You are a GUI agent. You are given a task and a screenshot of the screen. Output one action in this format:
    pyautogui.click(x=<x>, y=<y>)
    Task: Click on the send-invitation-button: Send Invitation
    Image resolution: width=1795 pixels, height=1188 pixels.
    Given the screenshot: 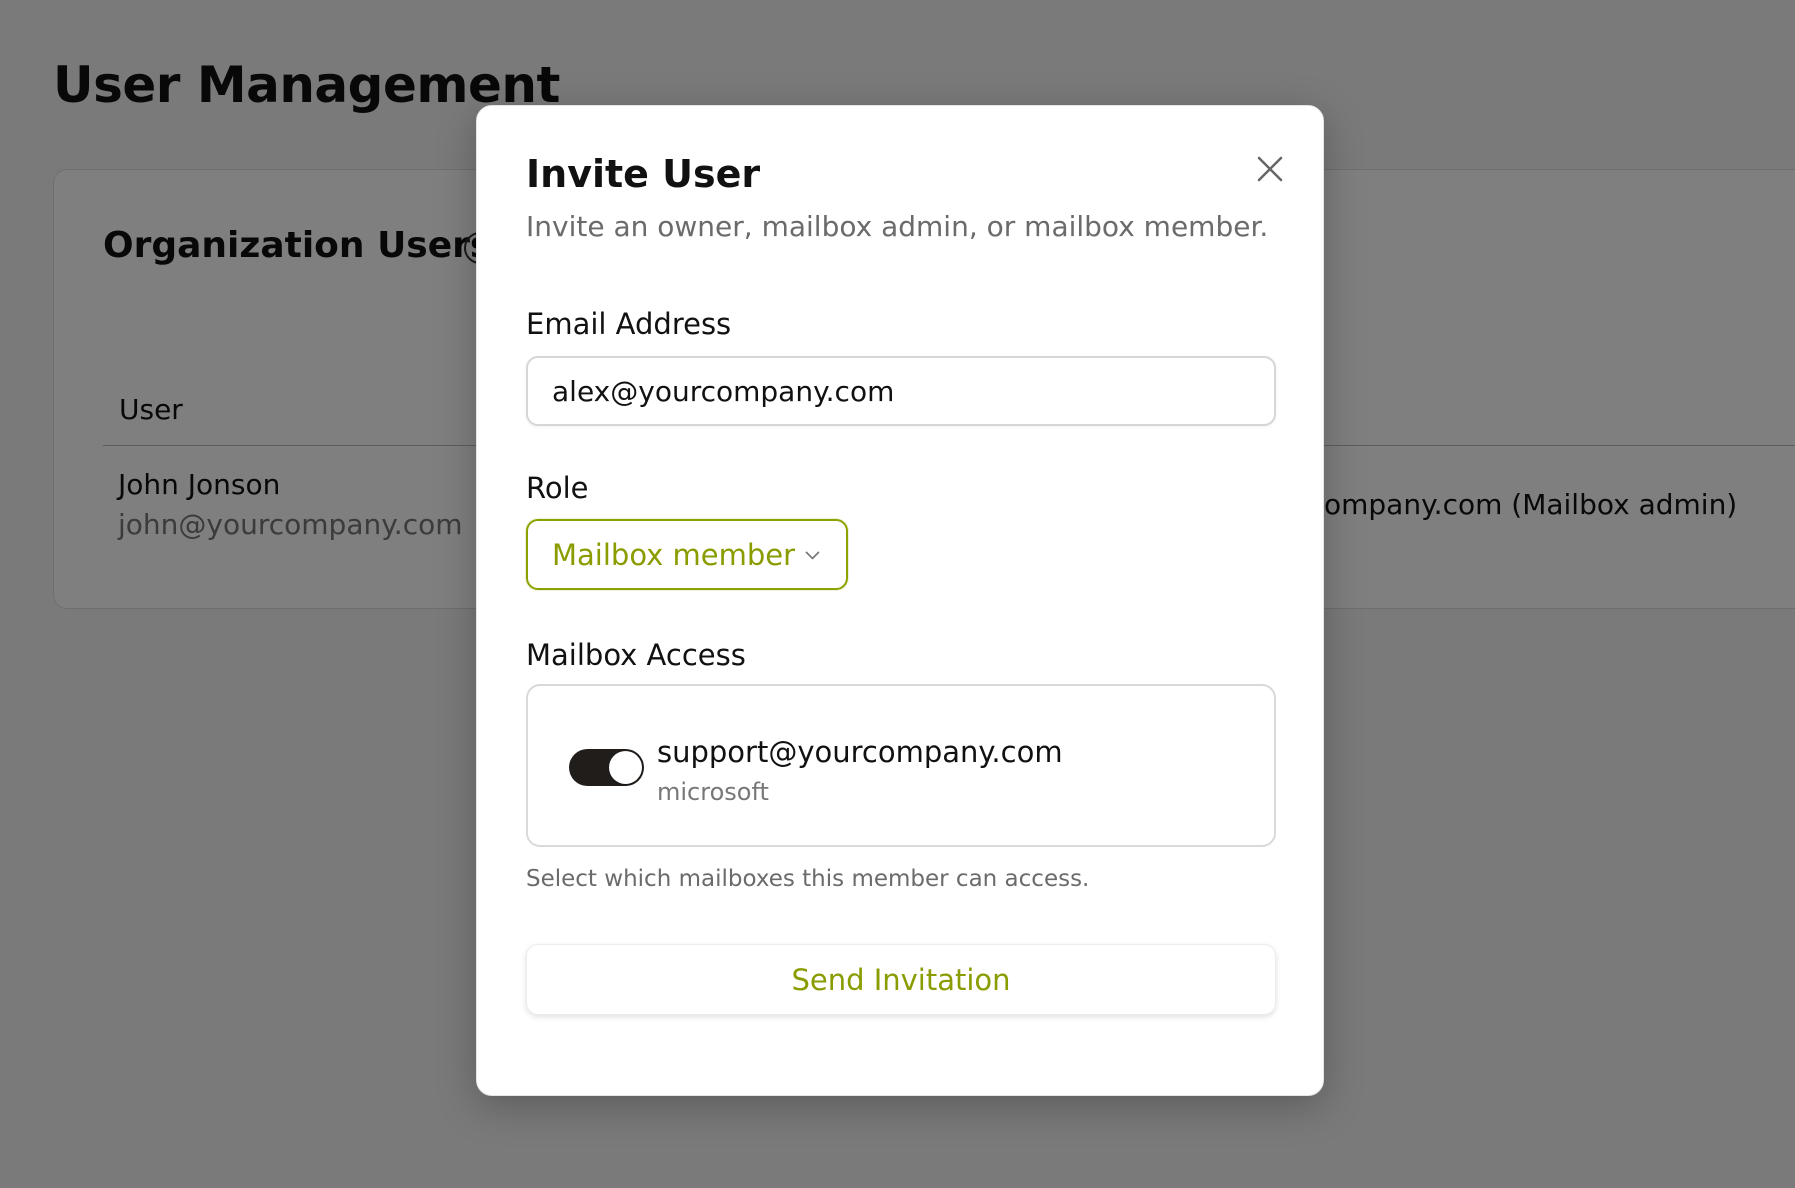 What is the action you would take?
    pyautogui.click(x=901, y=979)
    